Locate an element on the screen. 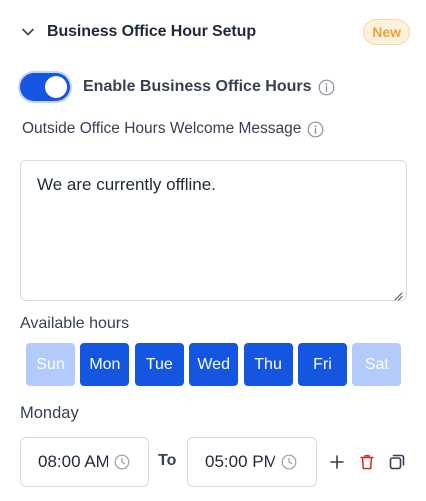 This screenshot has width=426, height=501. day-sat-button: Sat is located at coordinates (377, 364).